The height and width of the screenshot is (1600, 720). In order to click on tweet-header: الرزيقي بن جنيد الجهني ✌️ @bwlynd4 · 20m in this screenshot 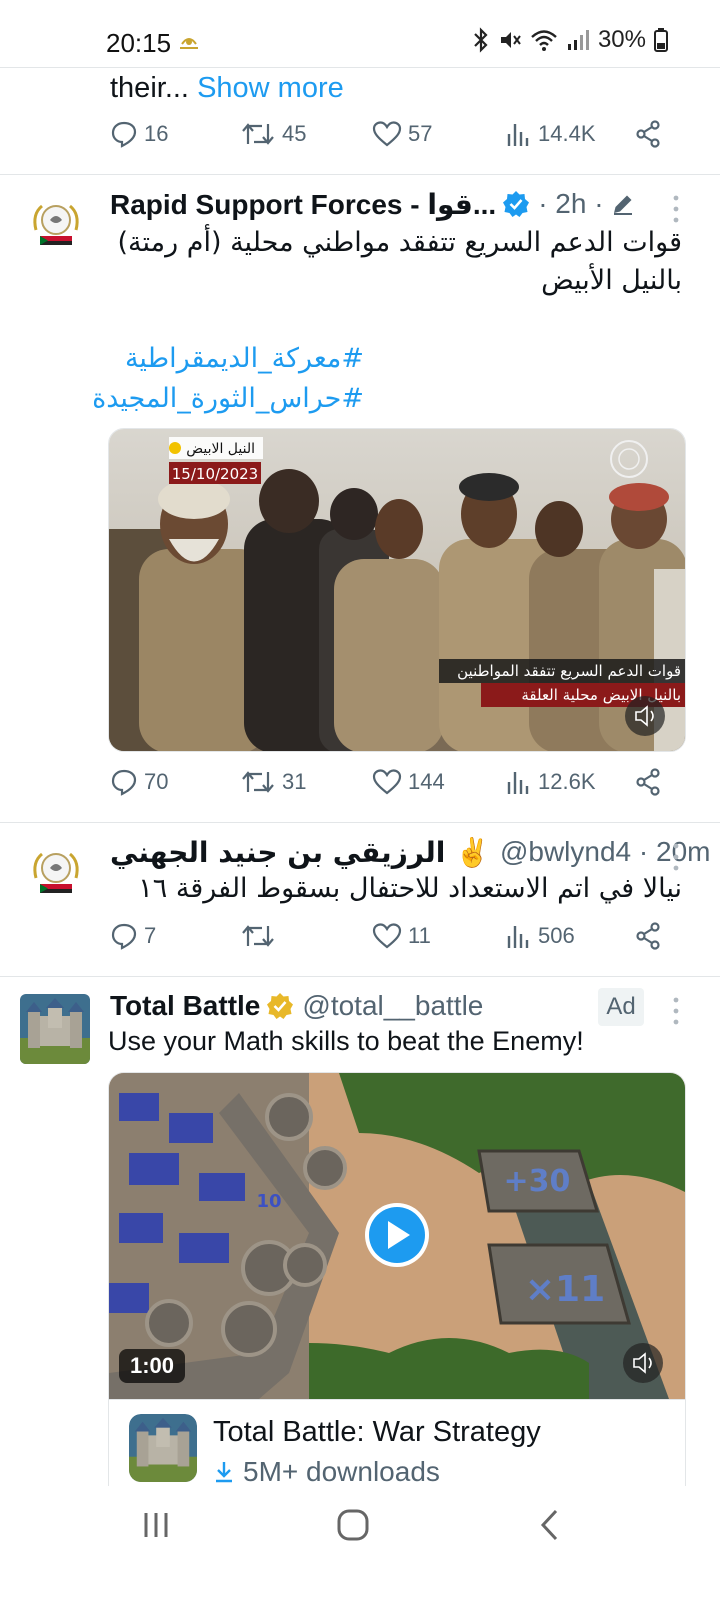, I will do `click(410, 852)`.